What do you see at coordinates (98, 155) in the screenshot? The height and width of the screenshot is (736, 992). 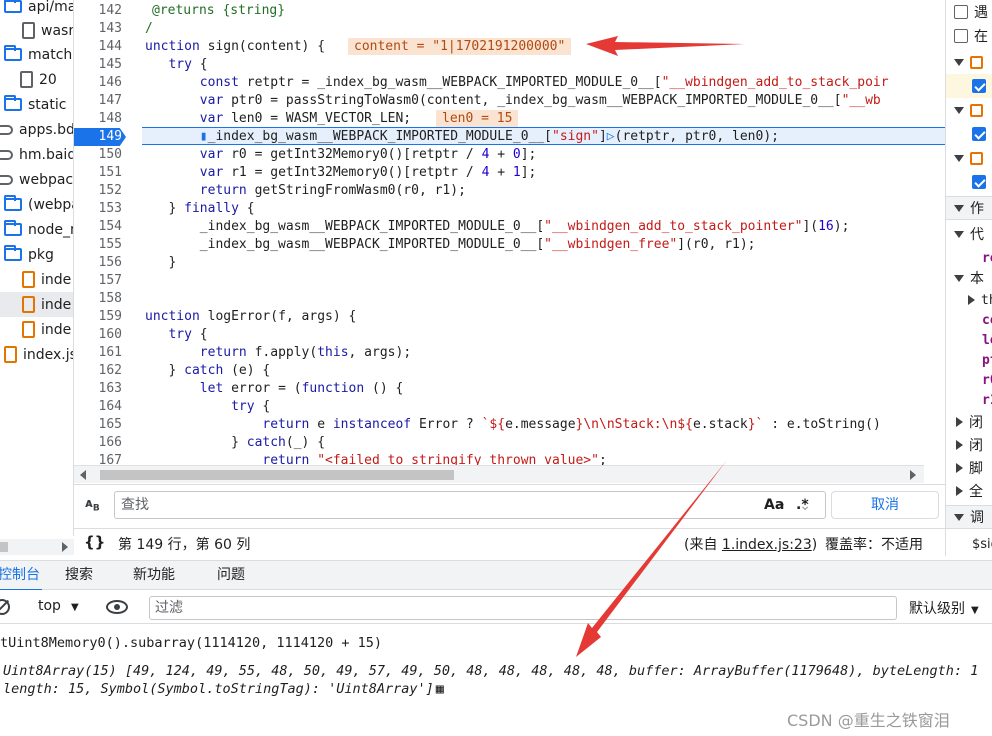 I see `line-number: 150` at bounding box center [98, 155].